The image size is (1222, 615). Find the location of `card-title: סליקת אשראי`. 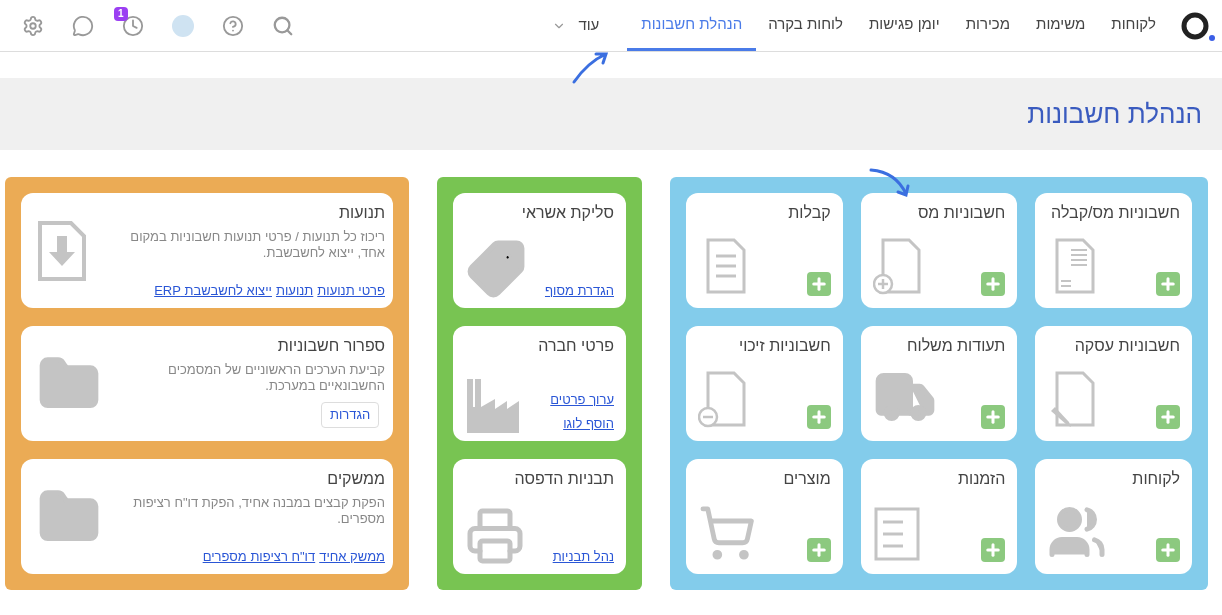

card-title: סליקת אשראי is located at coordinates (567, 213).